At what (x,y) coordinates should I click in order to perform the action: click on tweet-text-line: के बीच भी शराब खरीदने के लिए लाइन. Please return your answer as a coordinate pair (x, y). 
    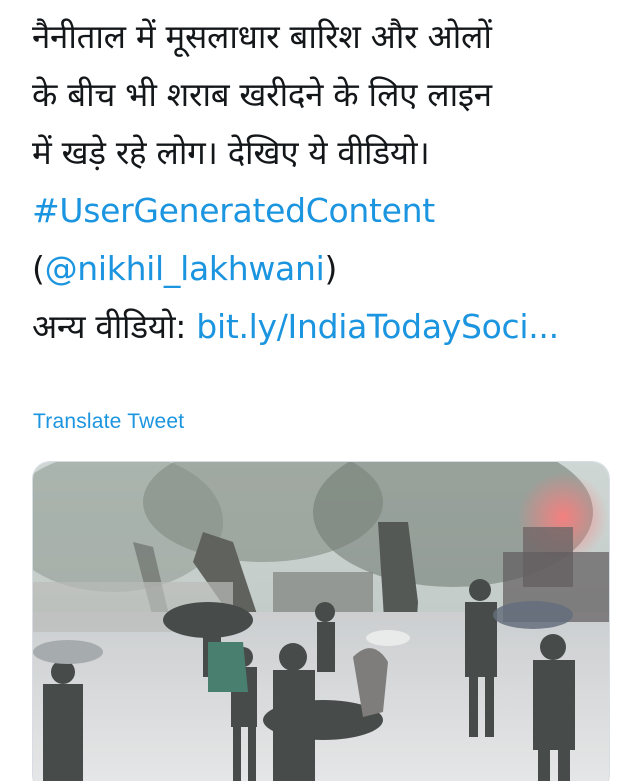
    Looking at the image, I should click on (262, 94).